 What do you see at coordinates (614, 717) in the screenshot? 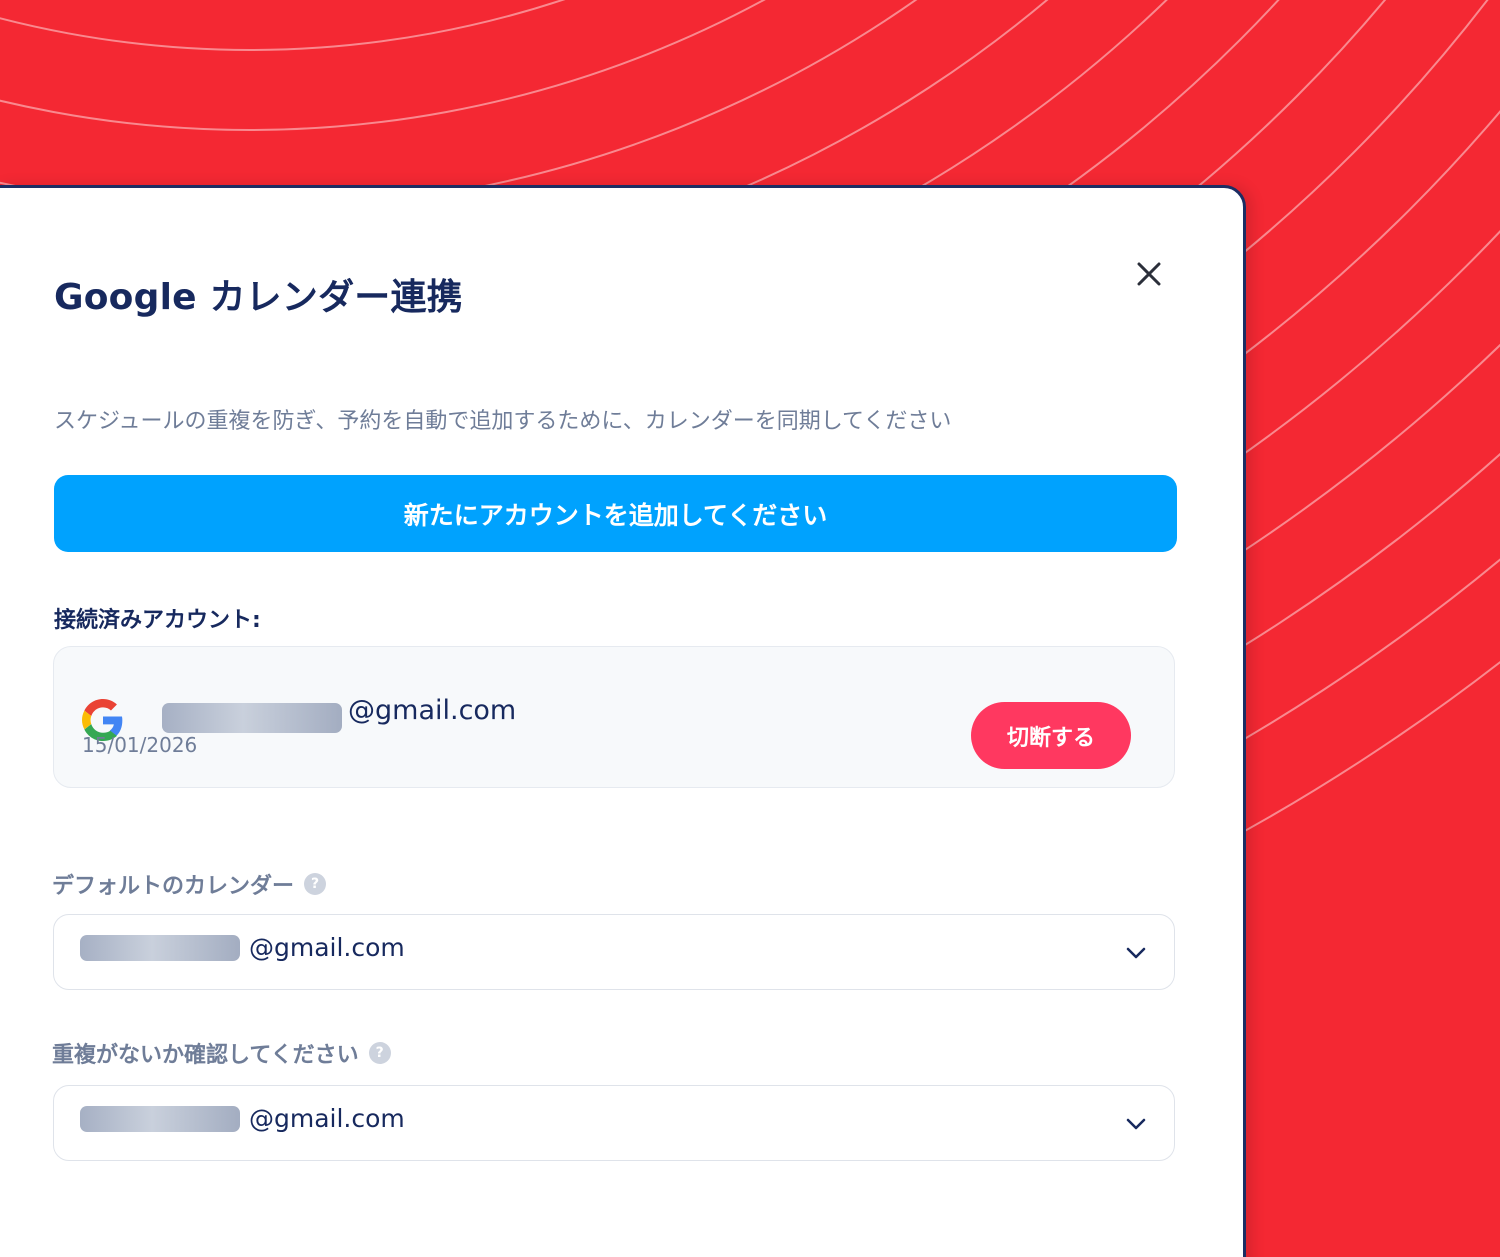
I see `connected-account-card: @gmail.com 15/01/2026 切断する` at bounding box center [614, 717].